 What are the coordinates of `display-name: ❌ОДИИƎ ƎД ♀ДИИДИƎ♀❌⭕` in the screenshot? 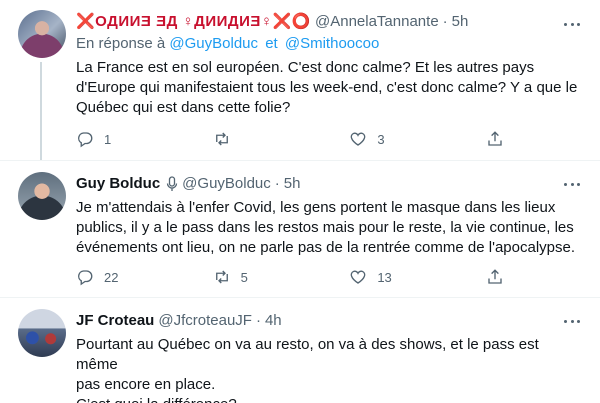 It's located at (193, 22).